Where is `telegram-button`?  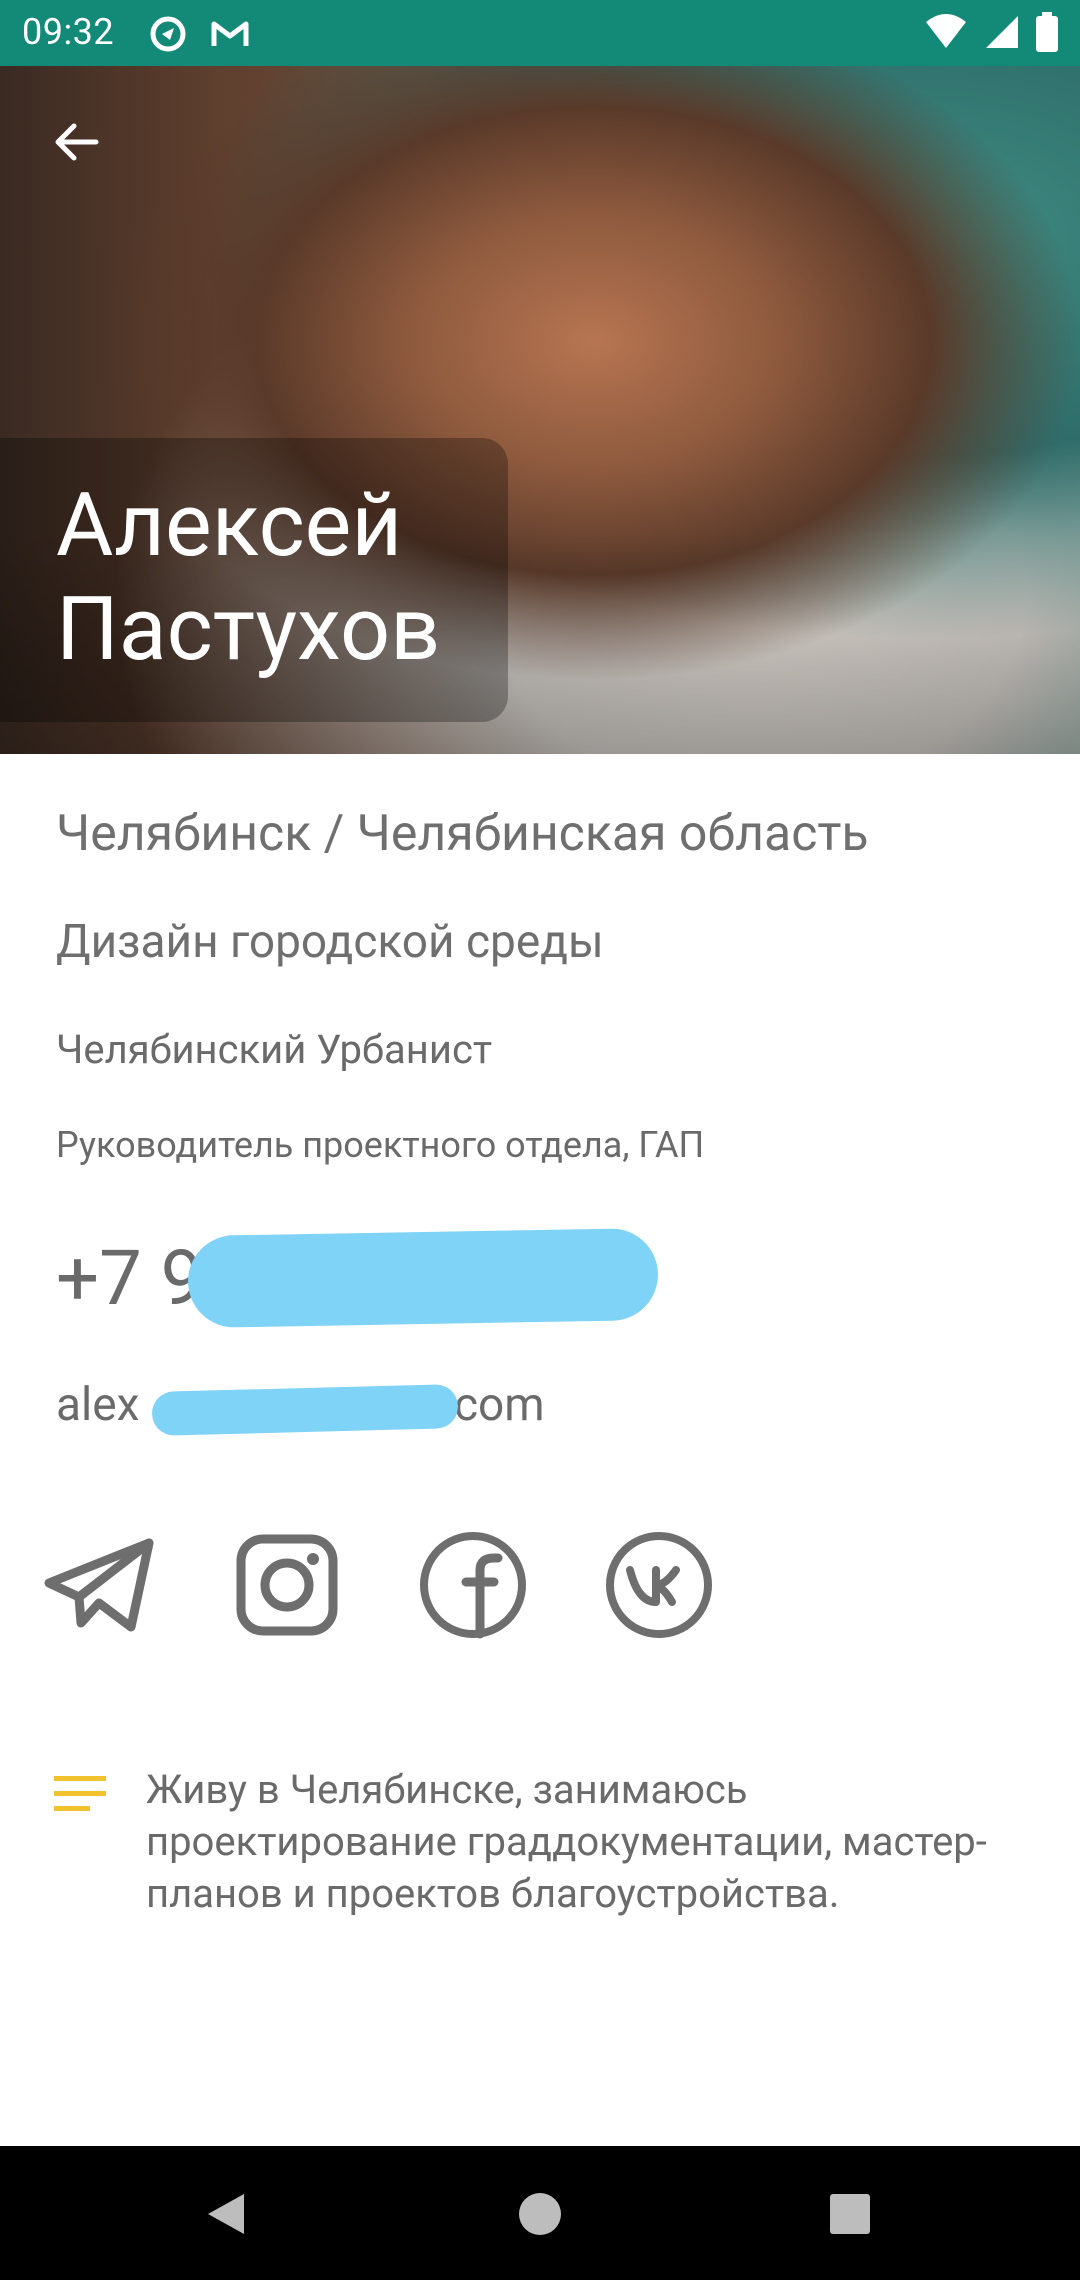 telegram-button is located at coordinates (101, 1585).